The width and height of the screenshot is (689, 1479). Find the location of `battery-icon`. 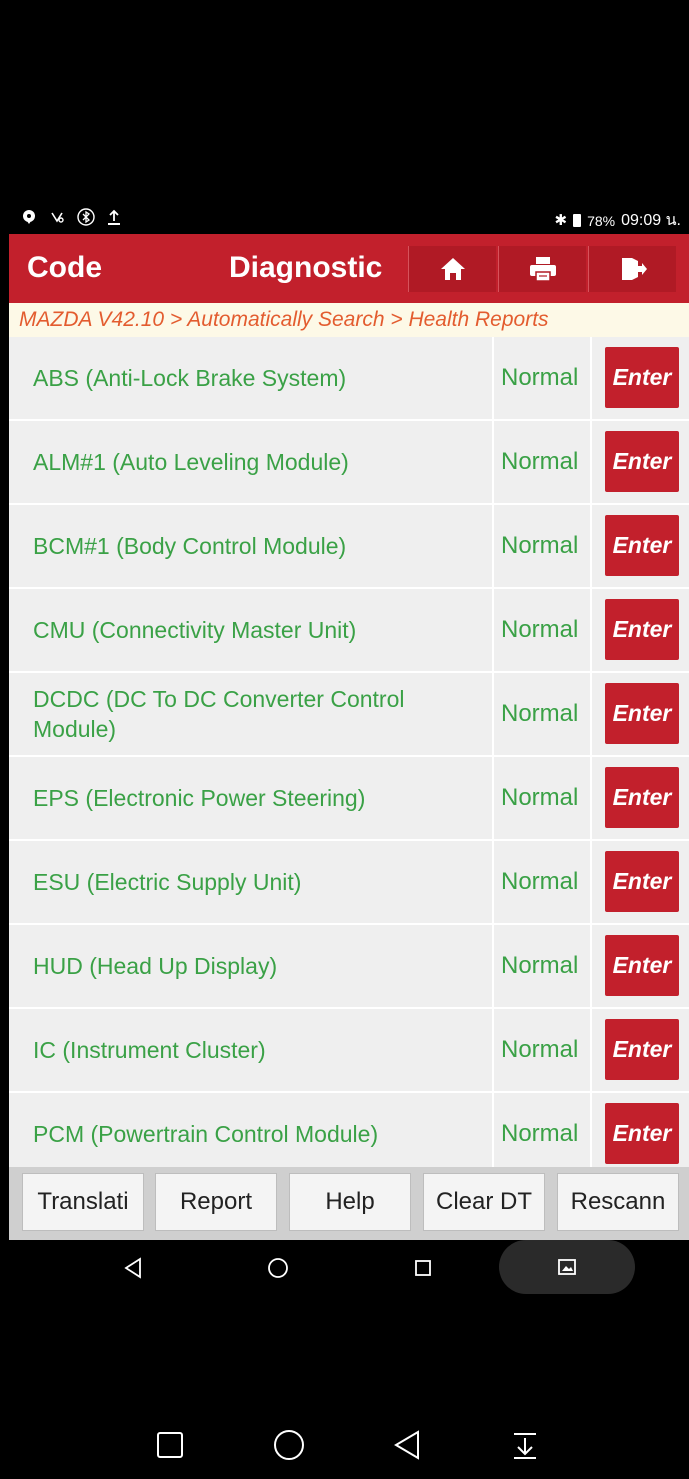

battery-icon is located at coordinates (577, 220).